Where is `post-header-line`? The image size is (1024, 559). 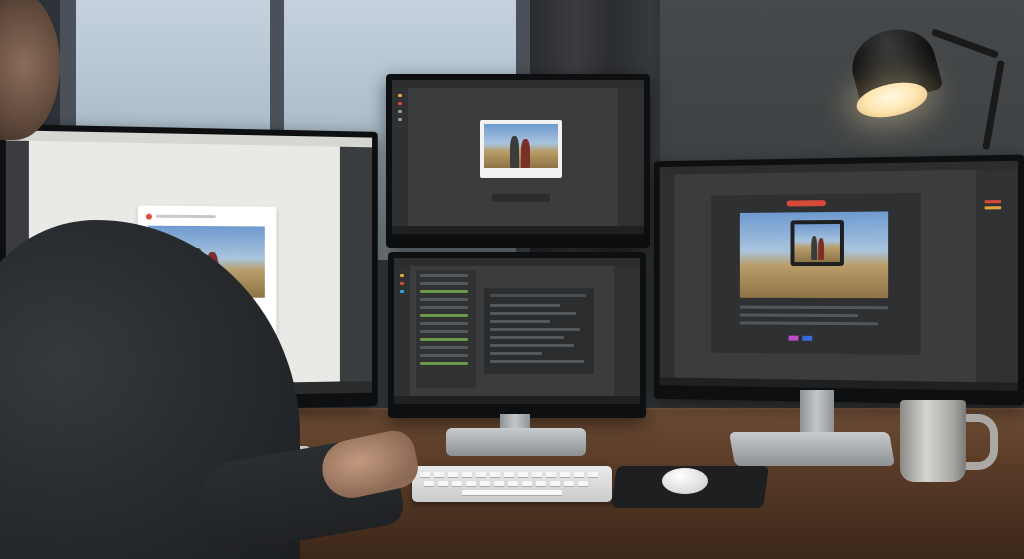 post-header-line is located at coordinates (185, 216).